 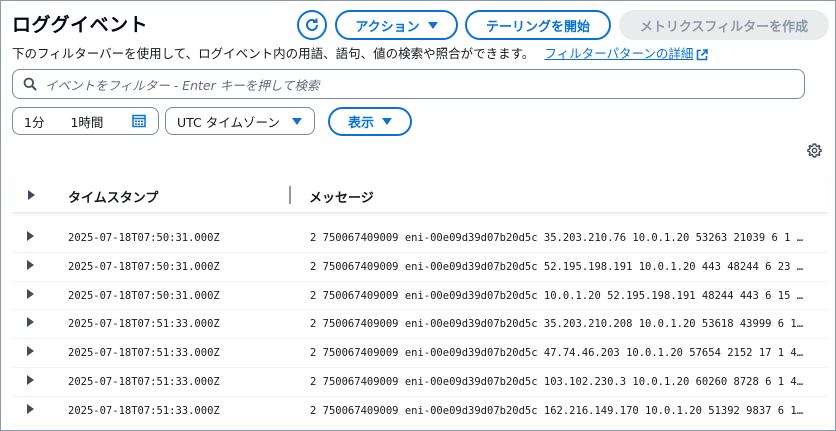 I want to click on range-1-hour: 1時間, so click(x=86, y=121).